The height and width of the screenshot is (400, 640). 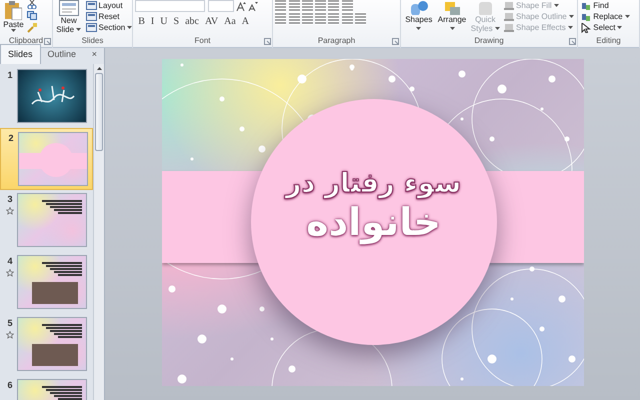 What do you see at coordinates (374, 184) in the screenshot?
I see `slide-title: سوء رفتار در` at bounding box center [374, 184].